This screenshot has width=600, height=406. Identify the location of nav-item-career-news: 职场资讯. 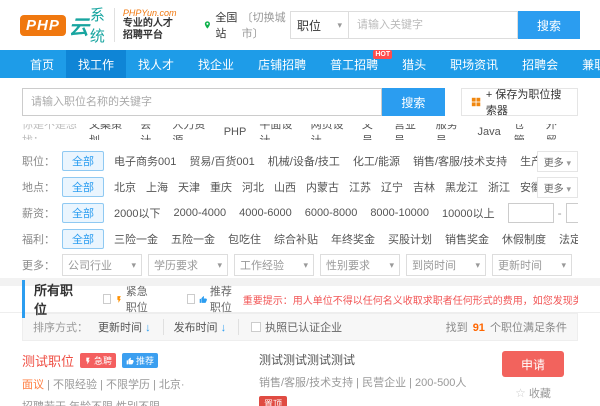
(474, 64).